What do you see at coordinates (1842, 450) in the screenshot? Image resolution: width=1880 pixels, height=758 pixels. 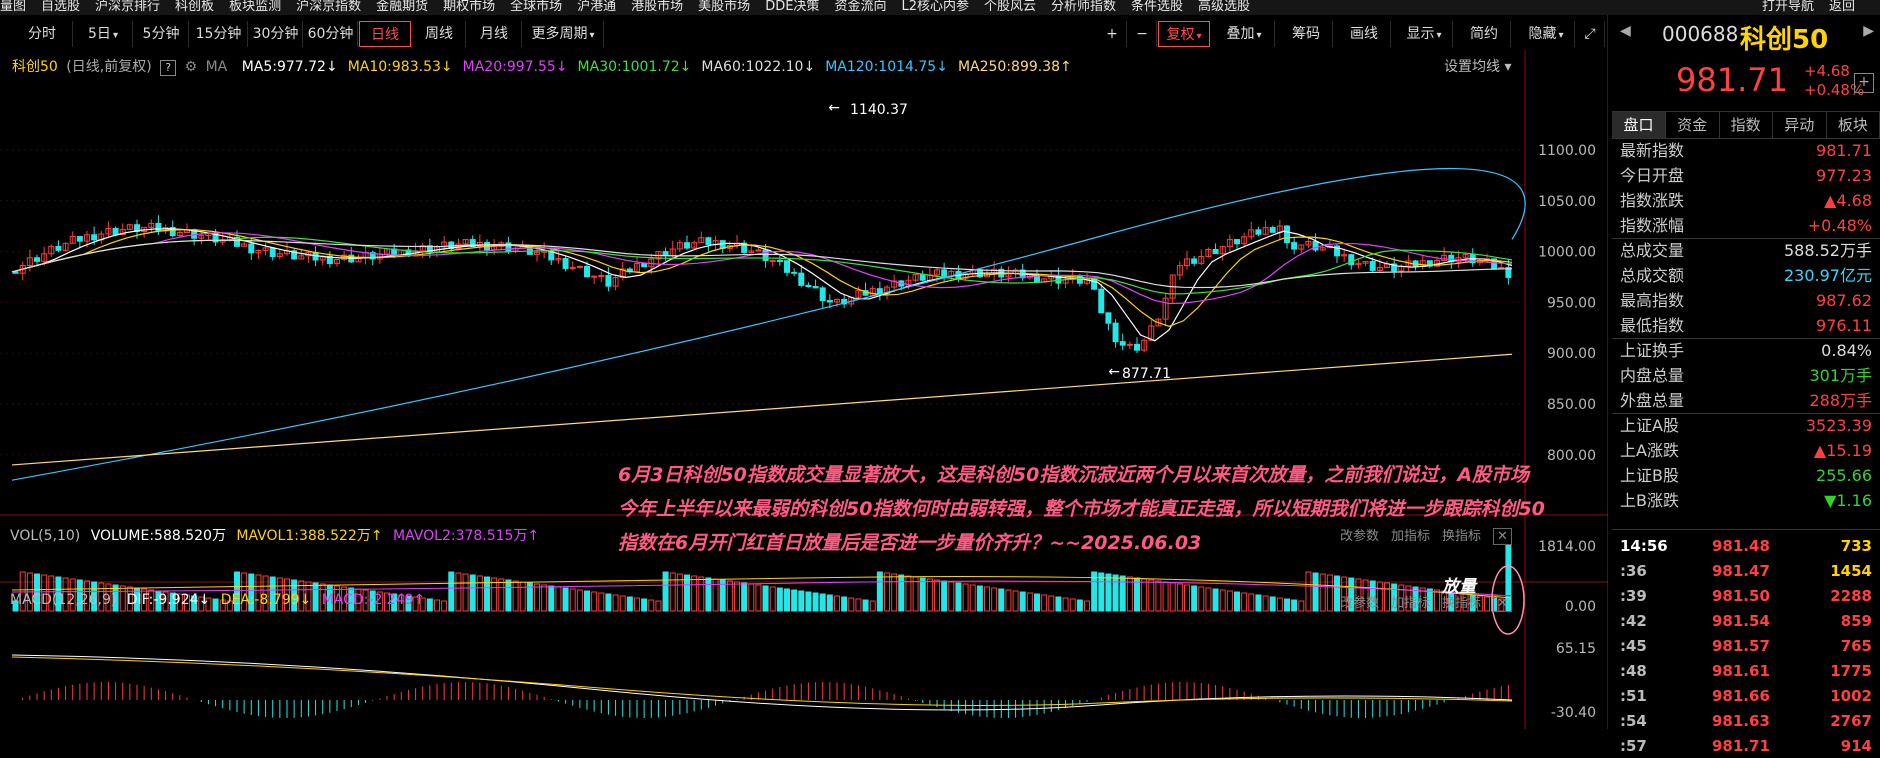 I see `stat-value: ▲15.19` at bounding box center [1842, 450].